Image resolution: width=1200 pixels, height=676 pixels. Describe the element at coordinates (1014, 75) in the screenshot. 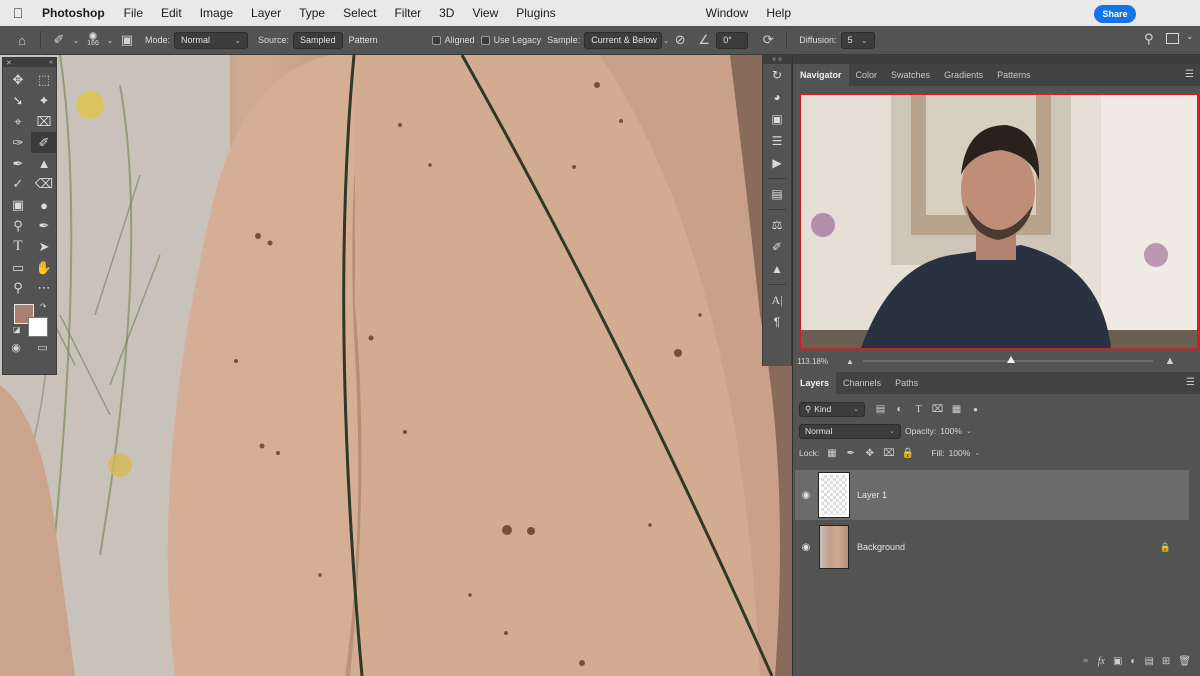

I see `tab-patterns: Patterns` at that location.